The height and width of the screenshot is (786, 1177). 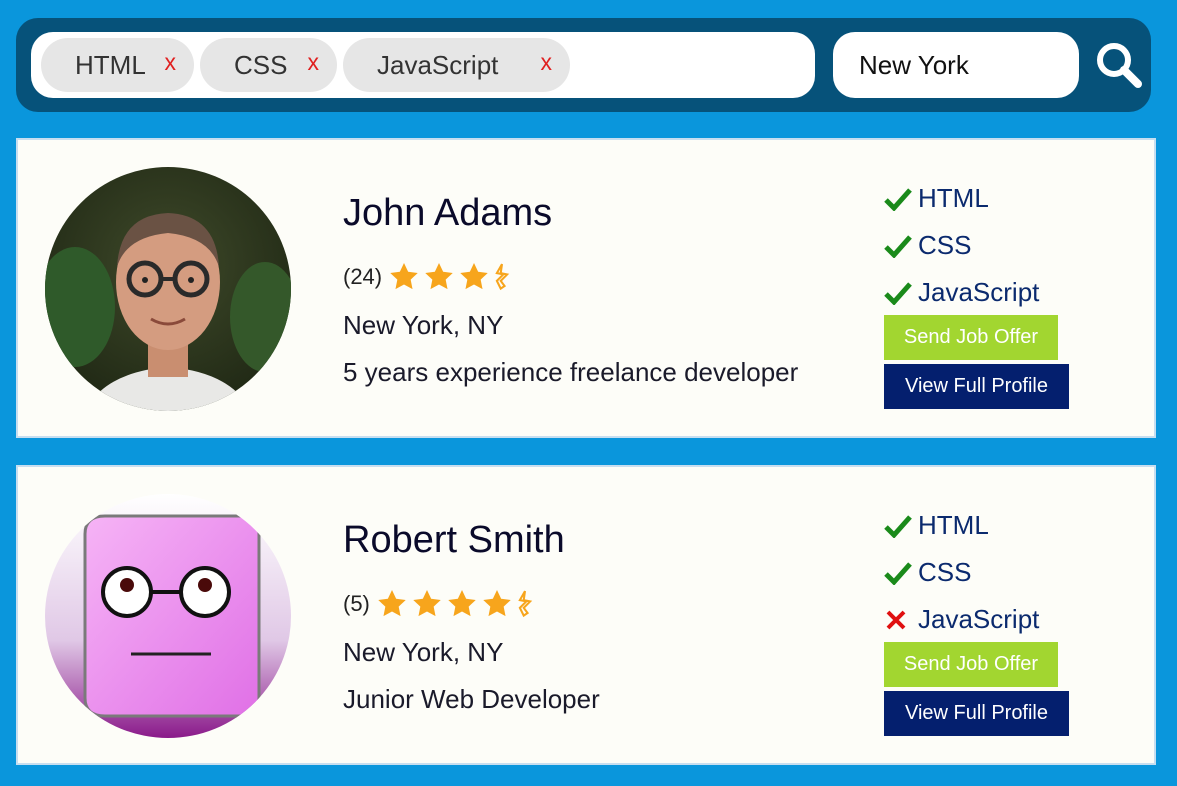 What do you see at coordinates (896, 619) in the screenshot?
I see `cross-icon` at bounding box center [896, 619].